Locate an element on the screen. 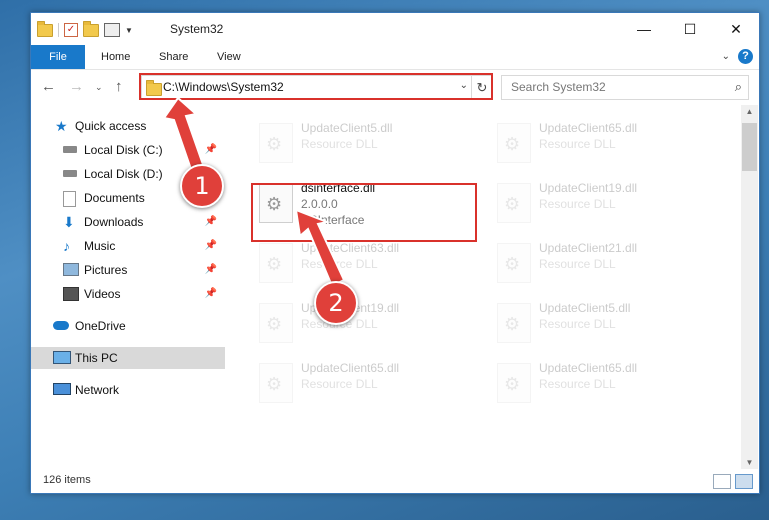  annotation-arrows is located at coordinates (254, 192).